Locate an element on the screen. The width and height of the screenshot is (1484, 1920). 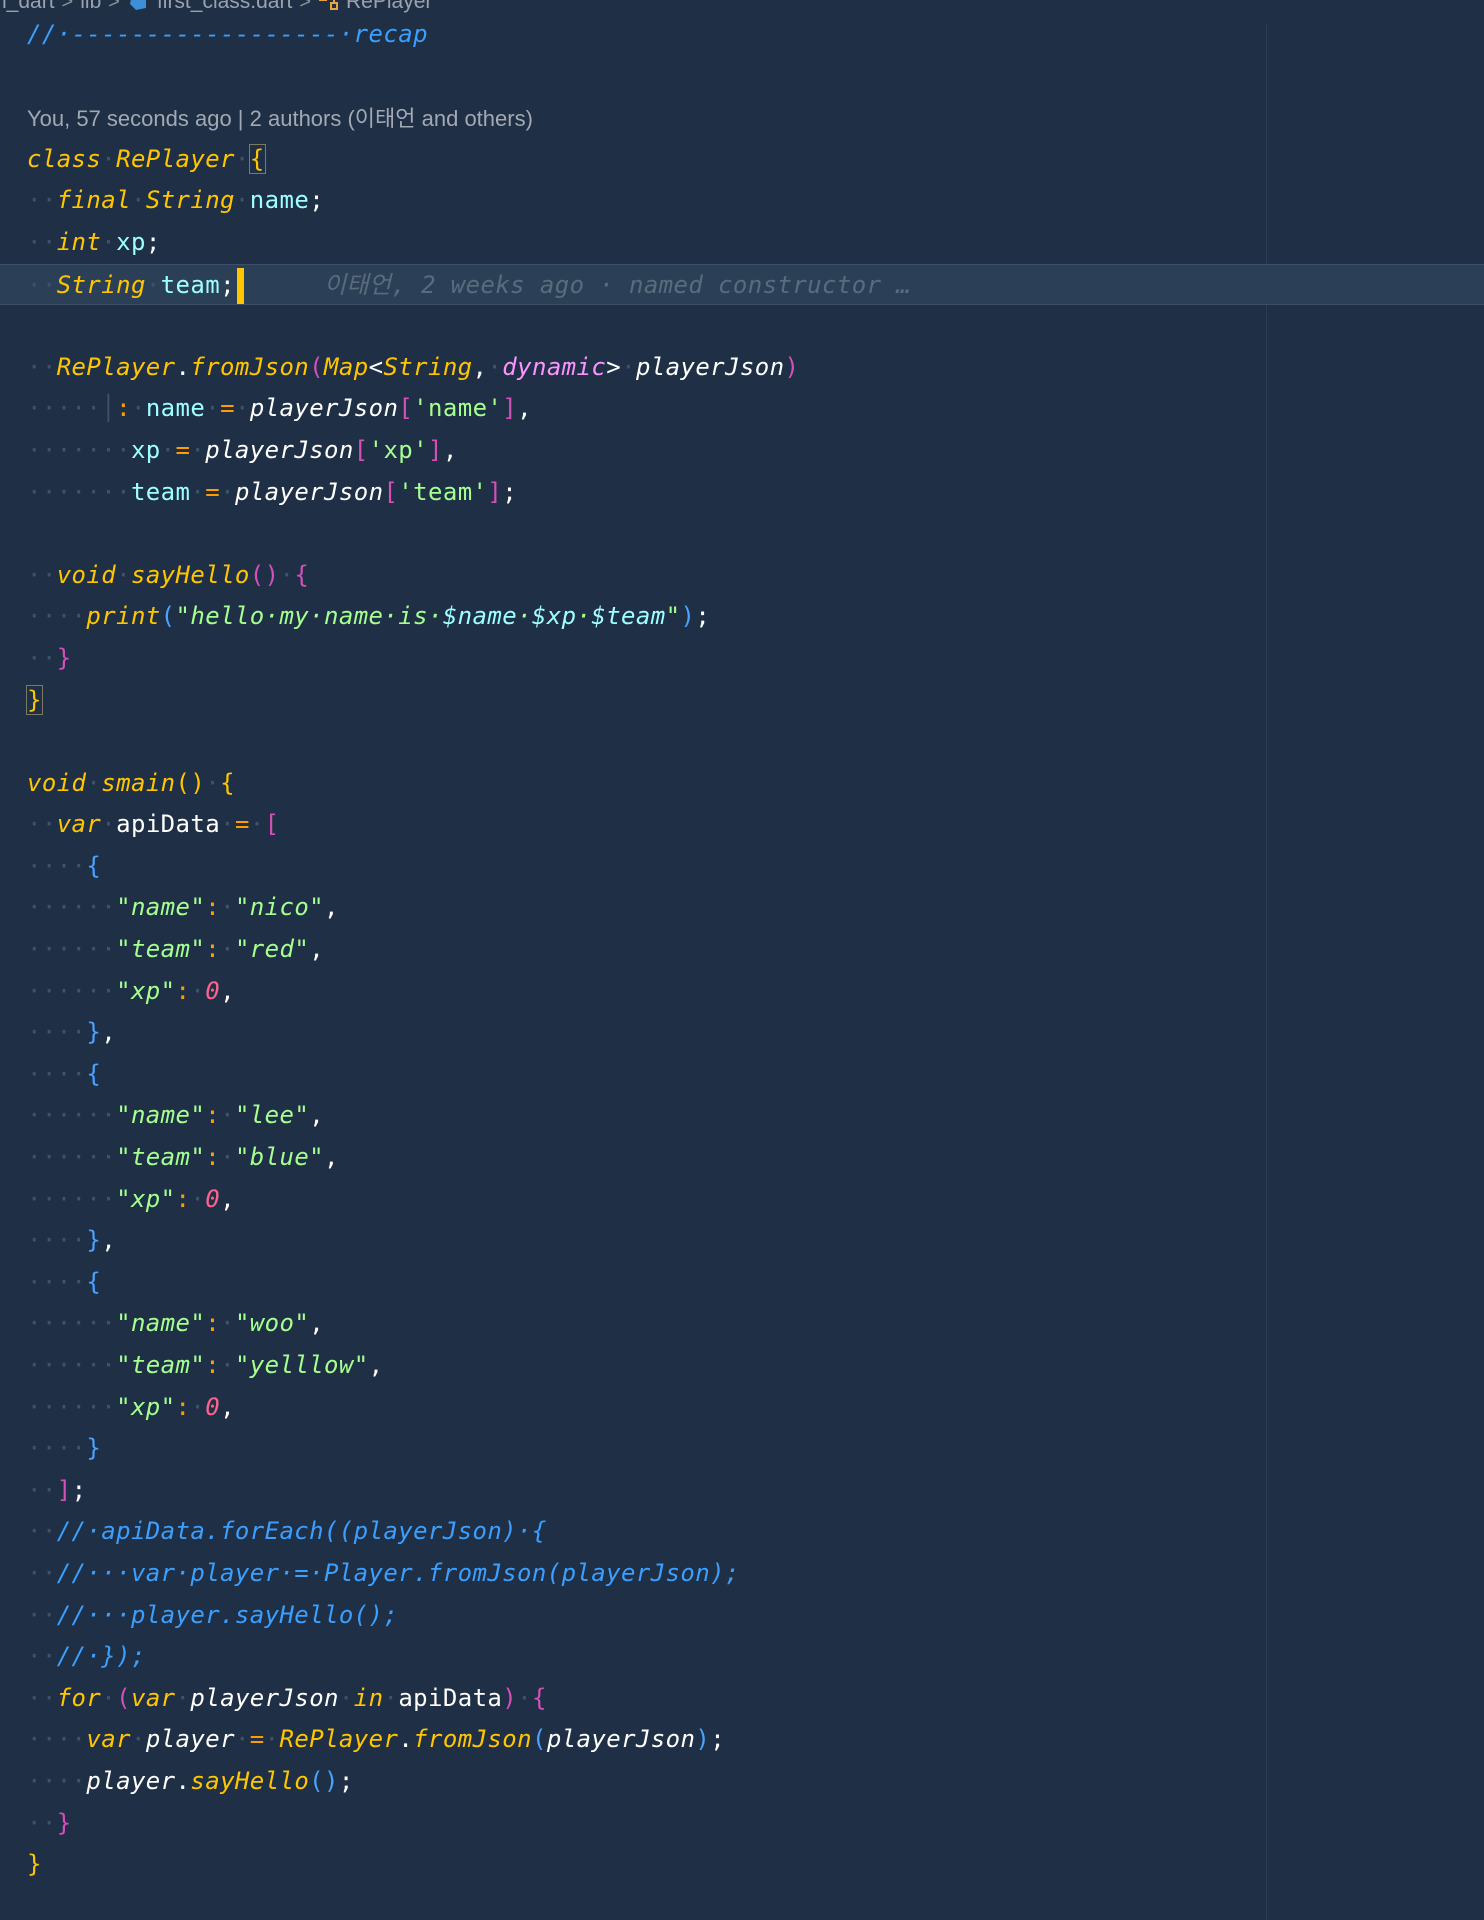
code-line: ·····│:·name·=·playerJson['name'], is located at coordinates (279, 408).